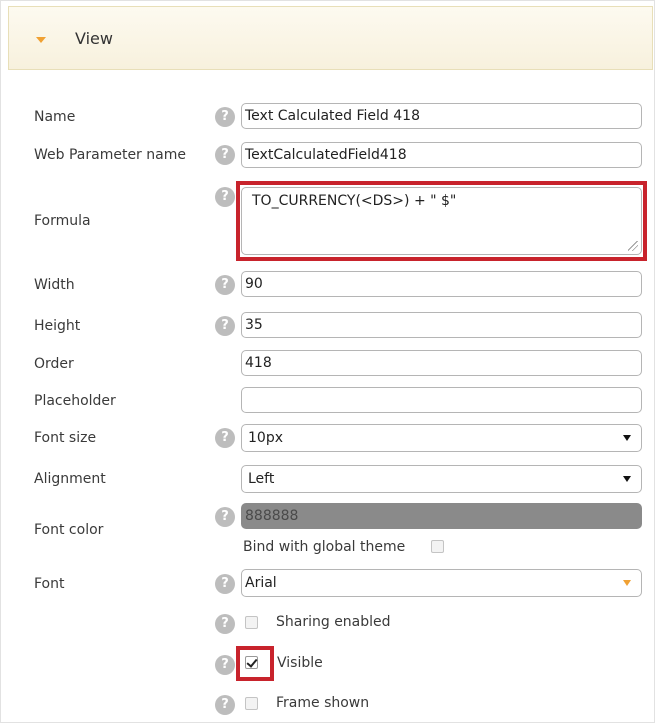 This screenshot has height=723, width=655. Describe the element at coordinates (441, 583) in the screenshot. I see `font-select: Arial` at that location.